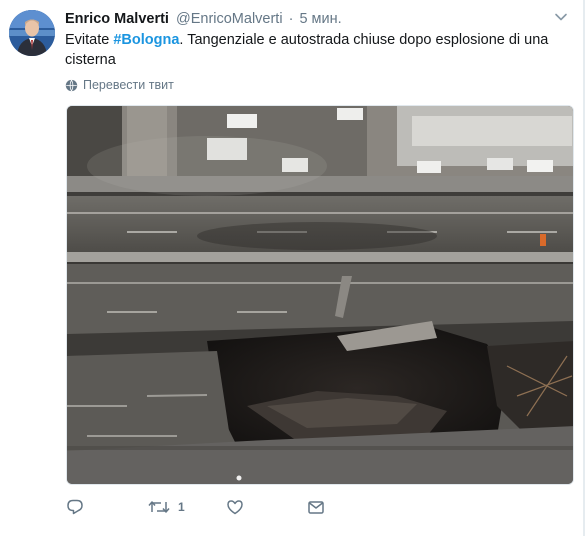 The width and height of the screenshot is (585, 536). I want to click on chevron-down-icon, so click(561, 17).